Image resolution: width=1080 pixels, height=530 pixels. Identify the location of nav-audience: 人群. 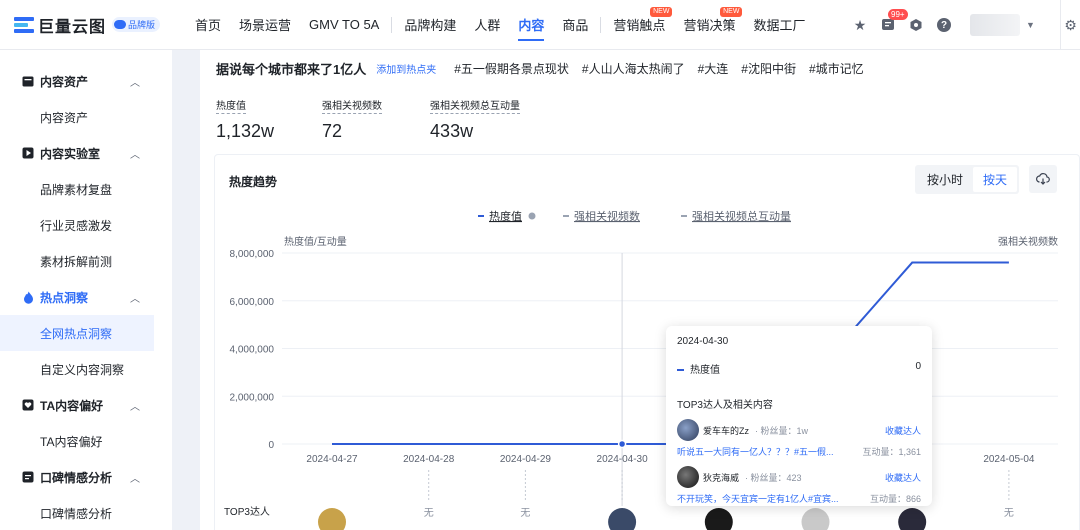
(487, 25).